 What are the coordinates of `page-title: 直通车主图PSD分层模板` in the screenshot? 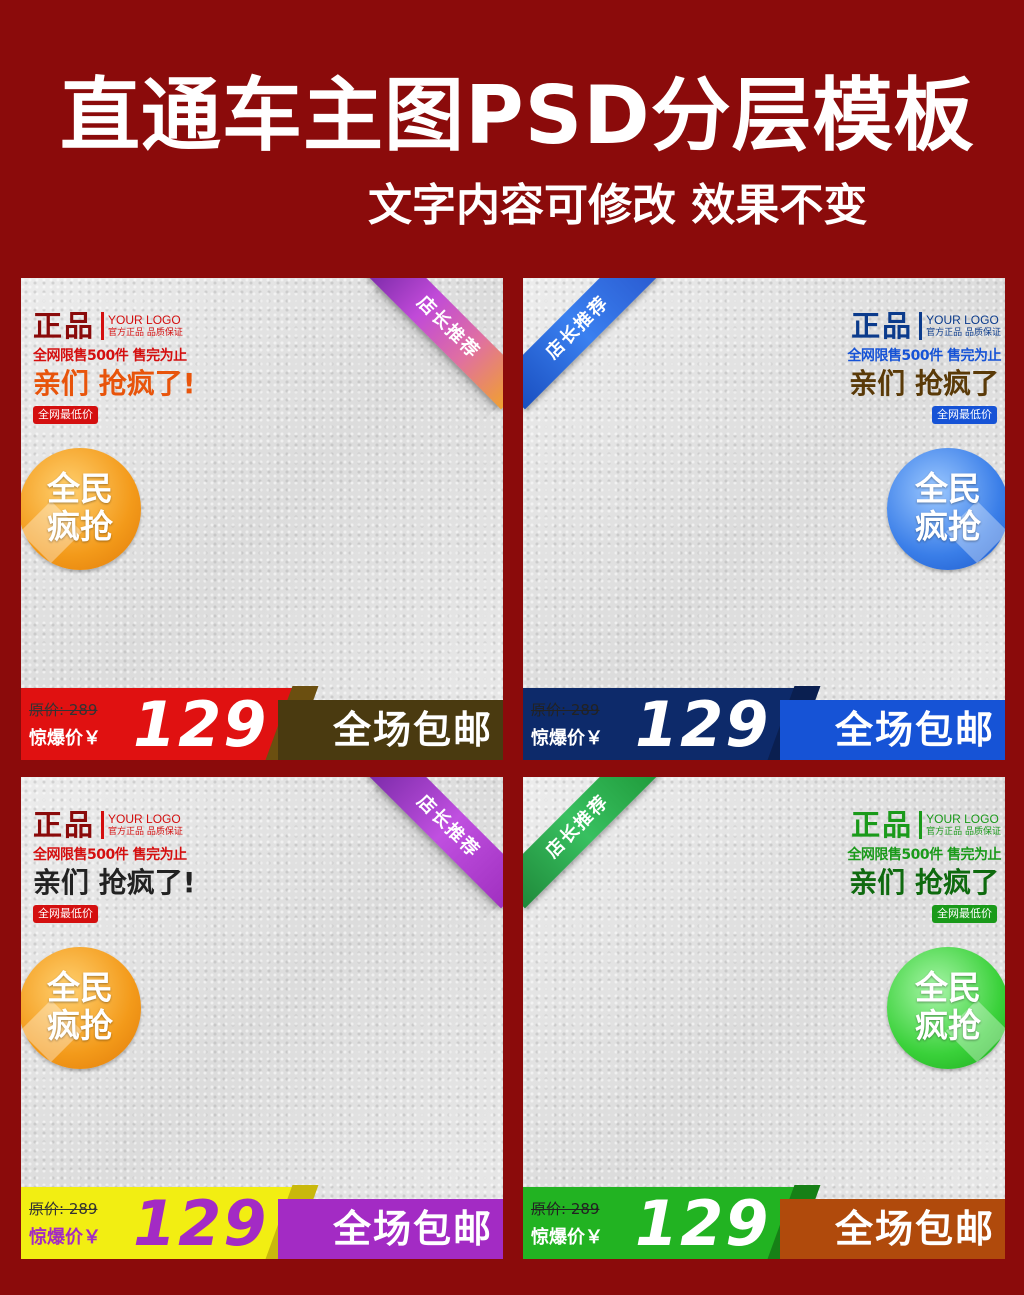 It's located at (517, 115).